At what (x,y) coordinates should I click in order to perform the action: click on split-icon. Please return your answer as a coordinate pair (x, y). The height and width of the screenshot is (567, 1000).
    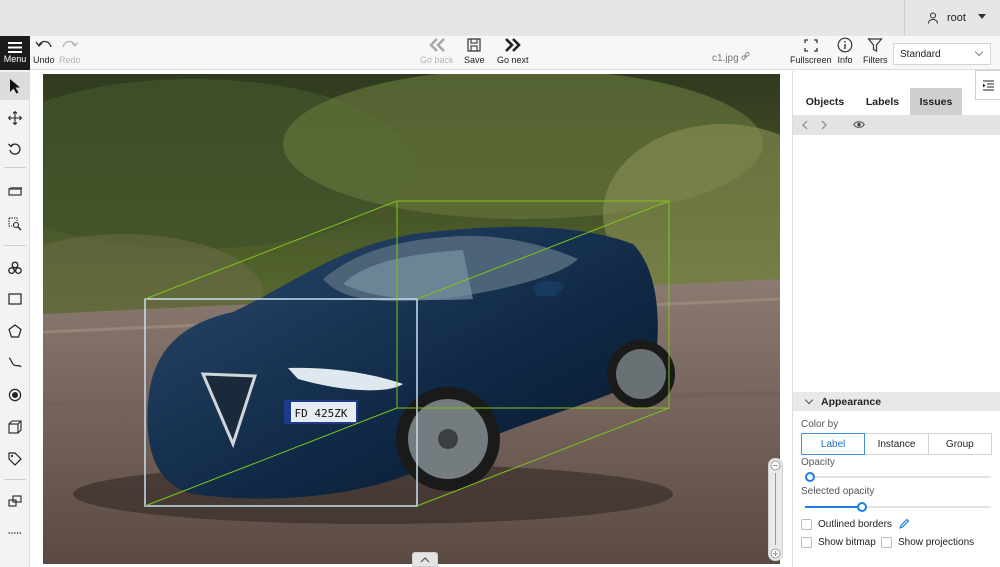
    Looking at the image, I should click on (15, 533).